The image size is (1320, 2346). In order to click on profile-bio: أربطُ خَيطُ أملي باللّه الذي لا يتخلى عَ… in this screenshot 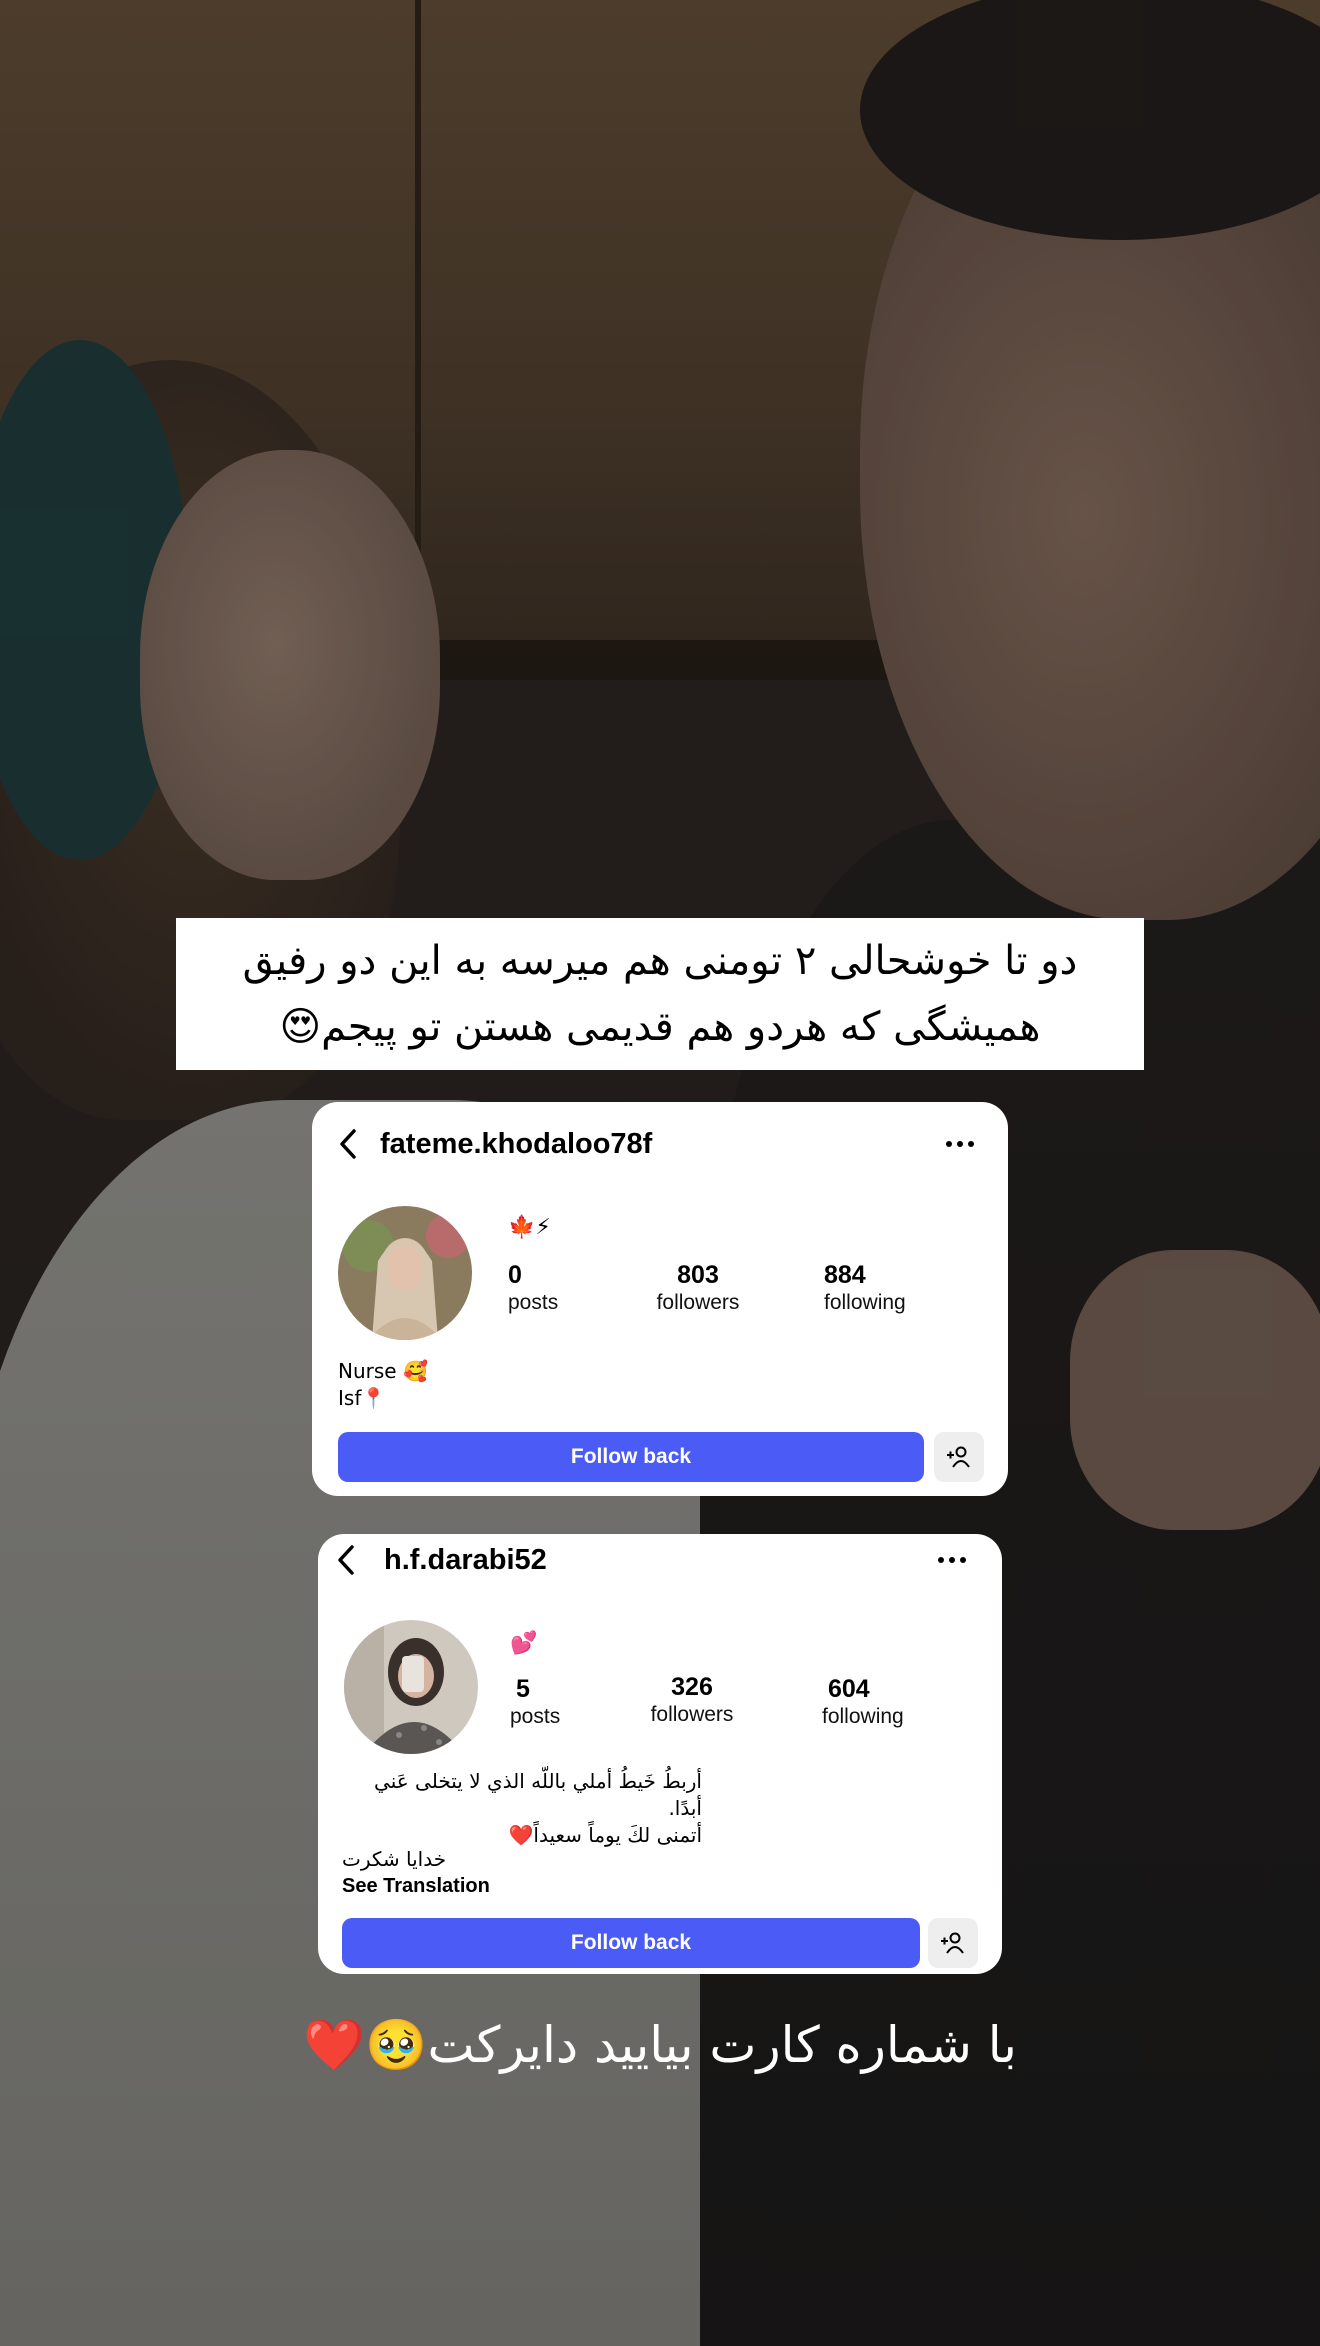, I will do `click(522, 1808)`.